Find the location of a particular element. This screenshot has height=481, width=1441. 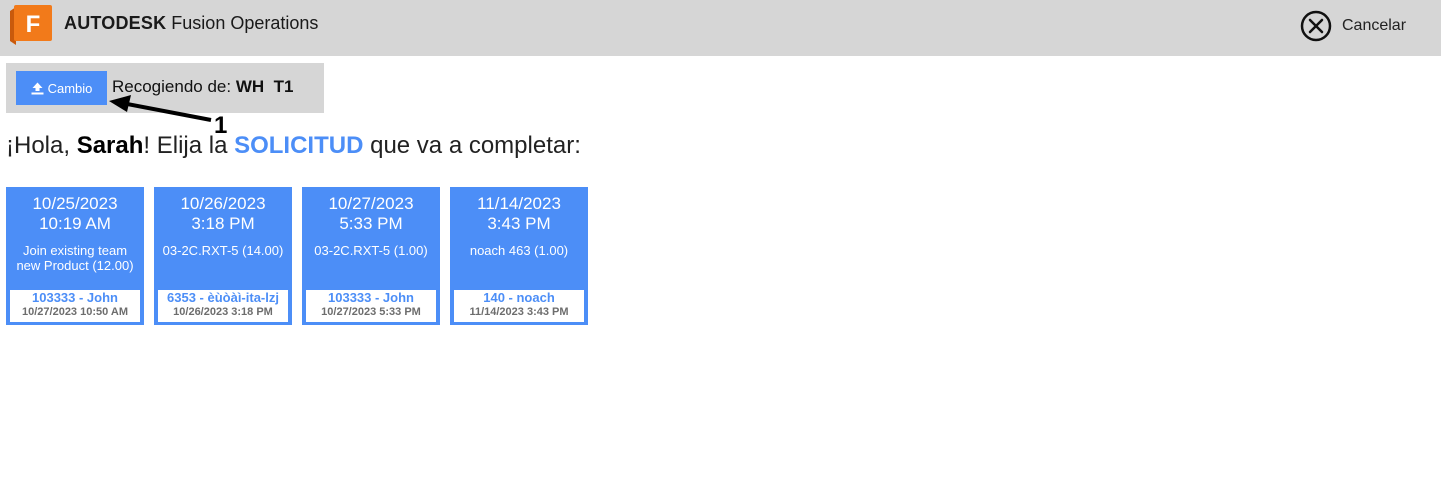

greeting-suffix: que va a completar: is located at coordinates (472, 145).